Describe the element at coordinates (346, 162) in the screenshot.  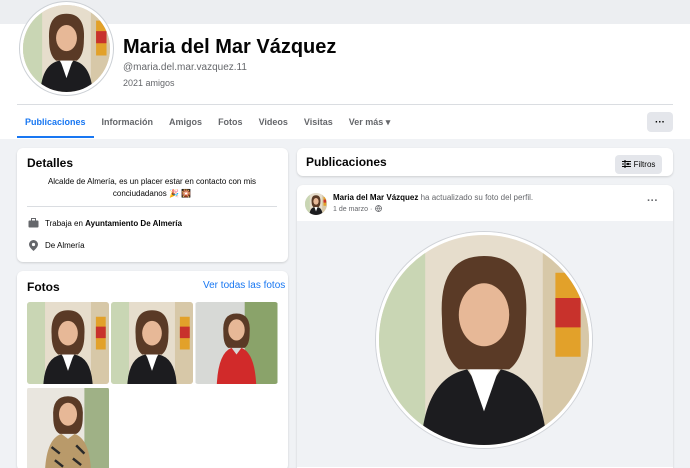
I see `posts-title: Publicaciones` at that location.